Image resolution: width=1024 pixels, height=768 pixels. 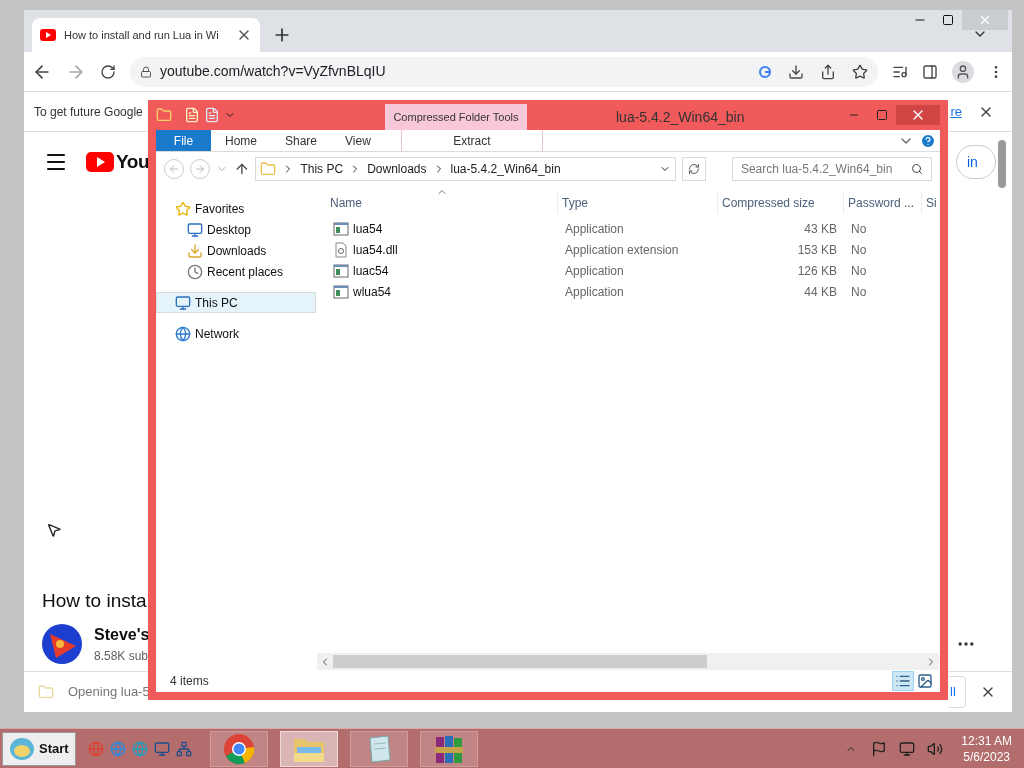 What do you see at coordinates (928, 140) in the screenshot?
I see `help-icon` at bounding box center [928, 140].